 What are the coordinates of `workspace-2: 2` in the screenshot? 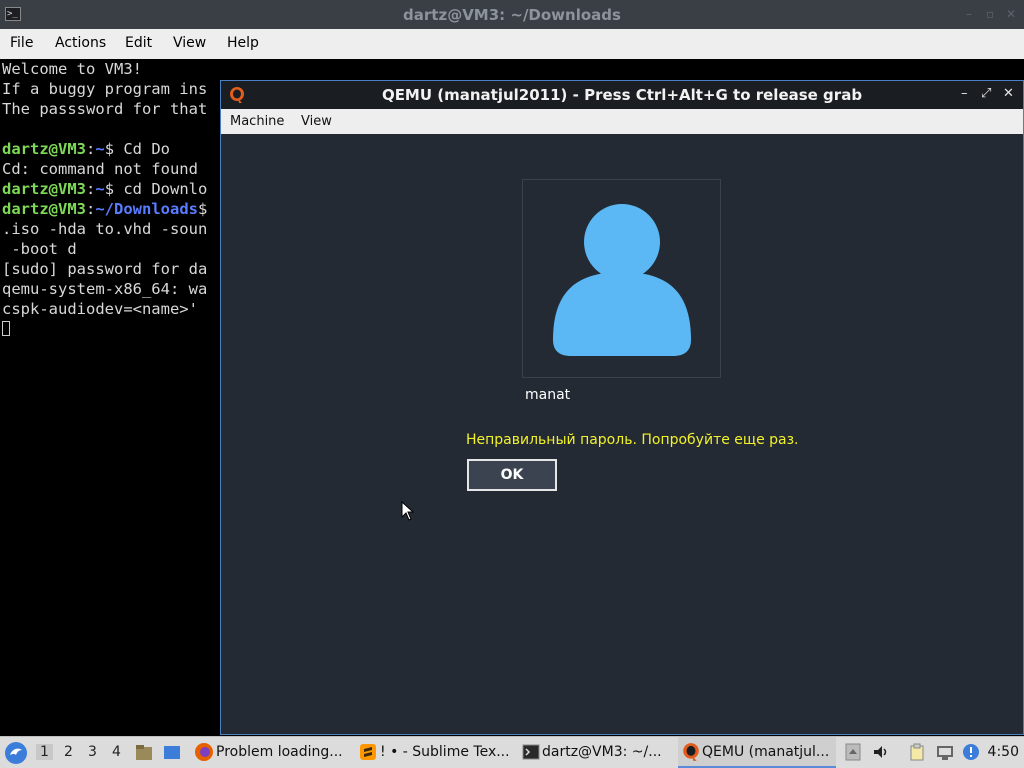 It's located at (68, 752).